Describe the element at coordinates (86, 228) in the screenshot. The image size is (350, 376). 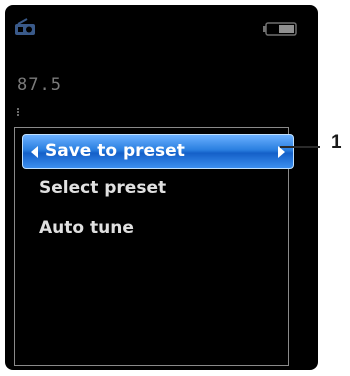
I see `menu-item-auto-tune: Auto tune` at that location.